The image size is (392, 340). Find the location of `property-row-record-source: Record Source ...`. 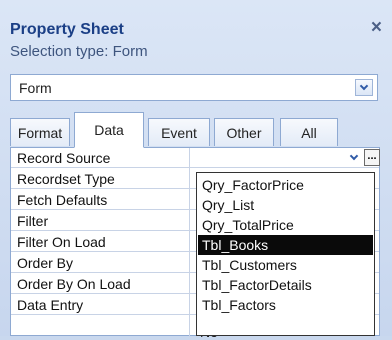

property-row-record-source: Record Source ... is located at coordinates (195, 158).